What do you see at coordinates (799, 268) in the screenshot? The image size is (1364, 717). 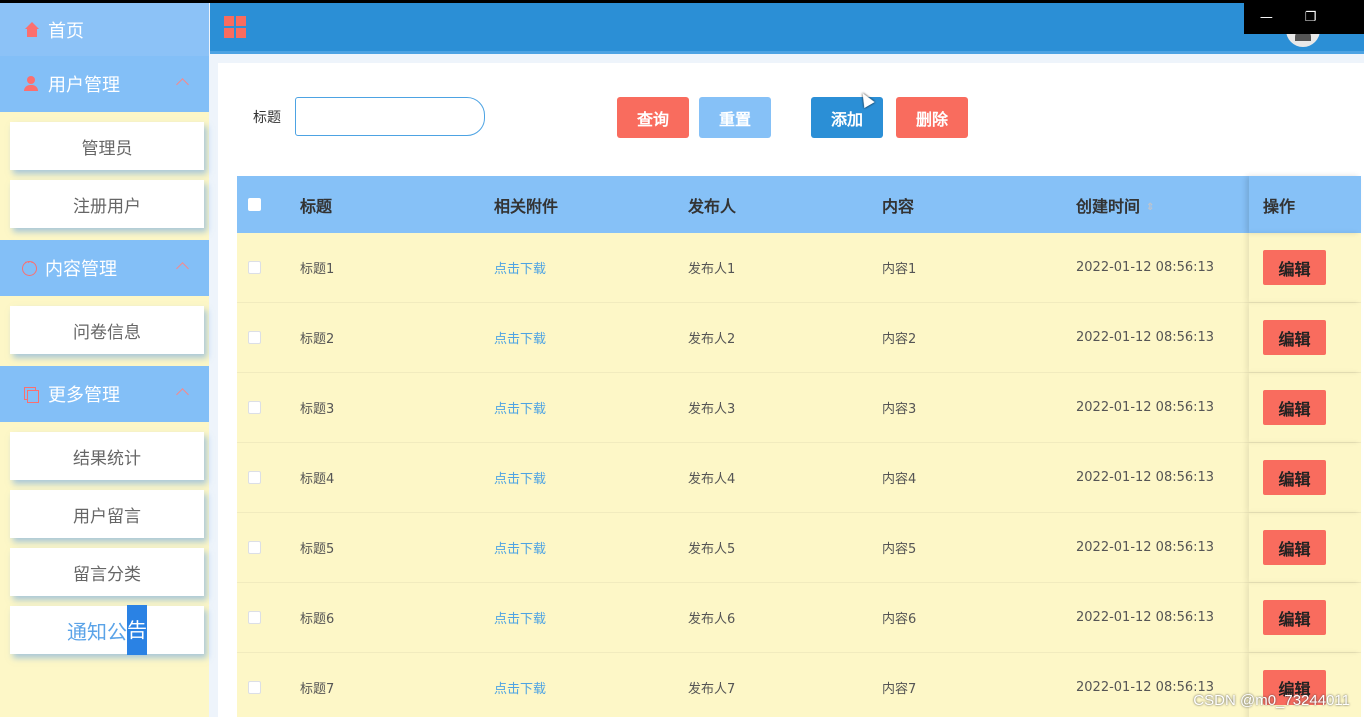 I see `table-row: 标题1 点击下载 发布人1 内容1 2022-01-12 08:56:13 编辑` at bounding box center [799, 268].